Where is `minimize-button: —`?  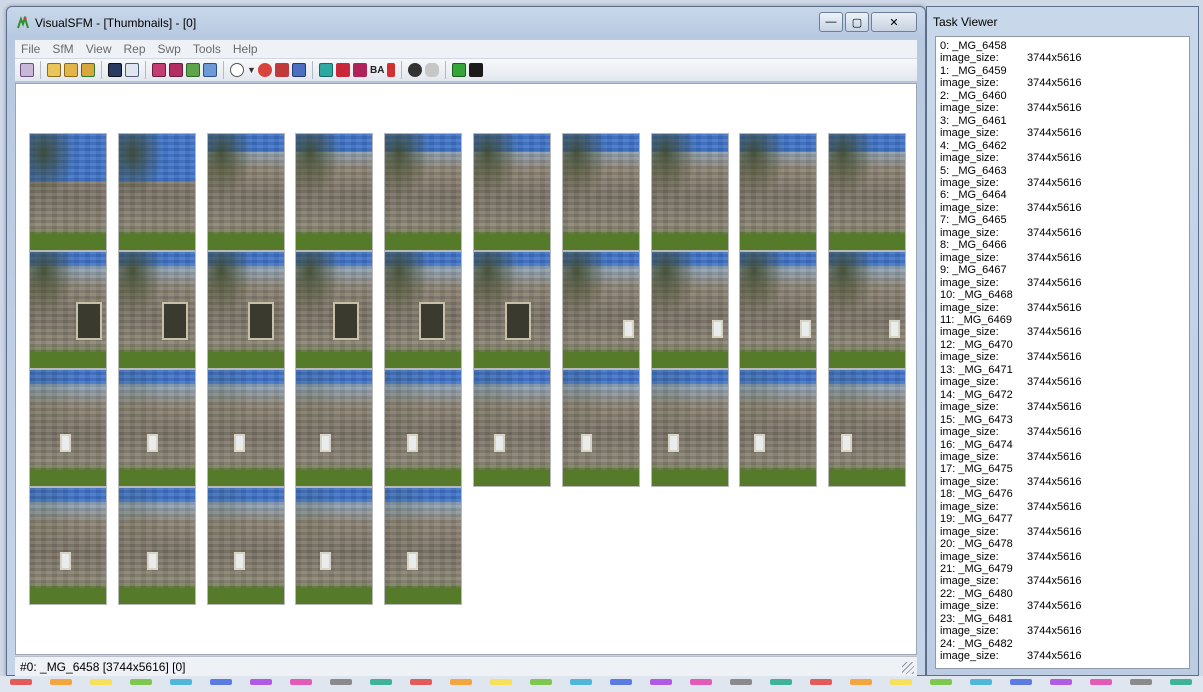
minimize-button: — is located at coordinates (831, 22).